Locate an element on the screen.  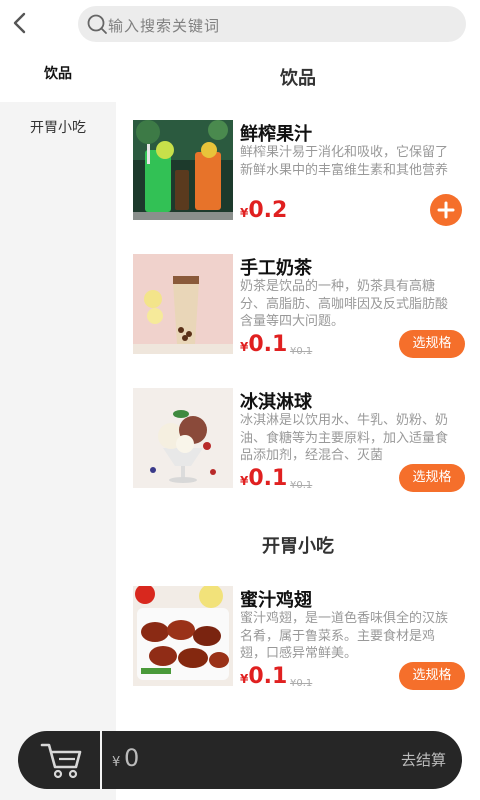
search-input: 输入搜索关键词 is located at coordinates (164, 25).